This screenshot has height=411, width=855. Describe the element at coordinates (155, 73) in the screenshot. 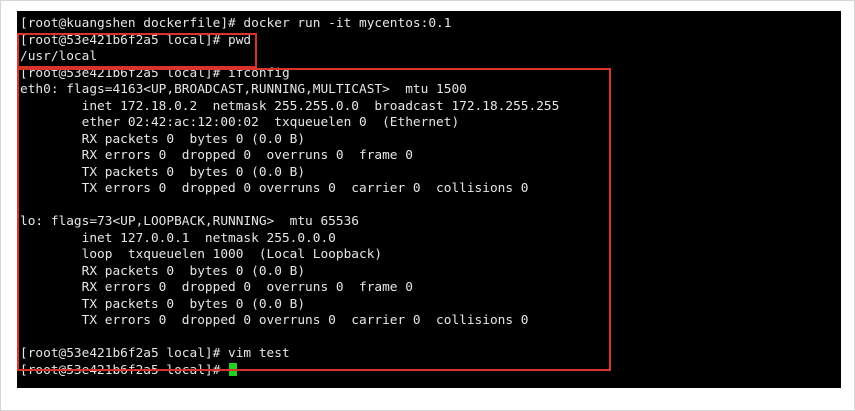

I see `terminal-line: [root@53e421b6f2a5 local]# ifconfig` at that location.